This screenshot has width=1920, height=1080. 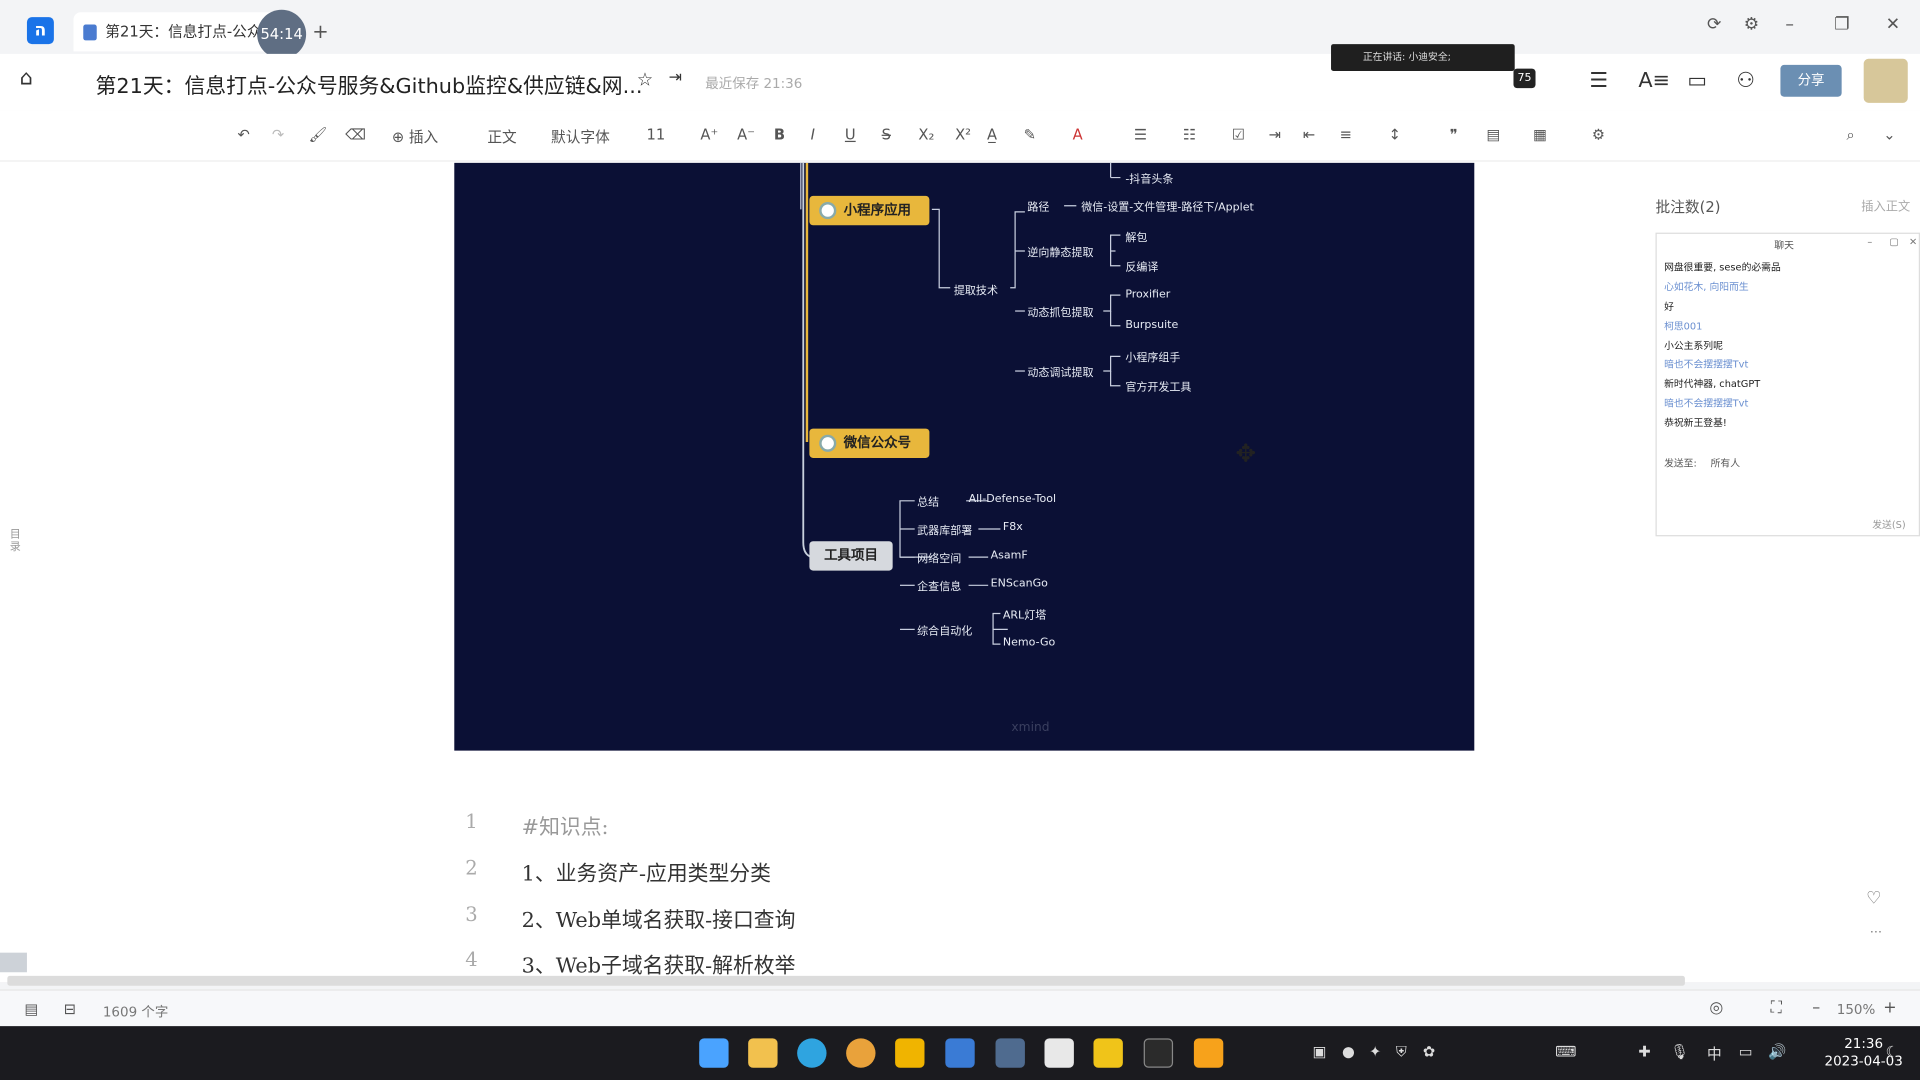 I want to click on chat-close-icon: ✕, so click(x=1913, y=241).